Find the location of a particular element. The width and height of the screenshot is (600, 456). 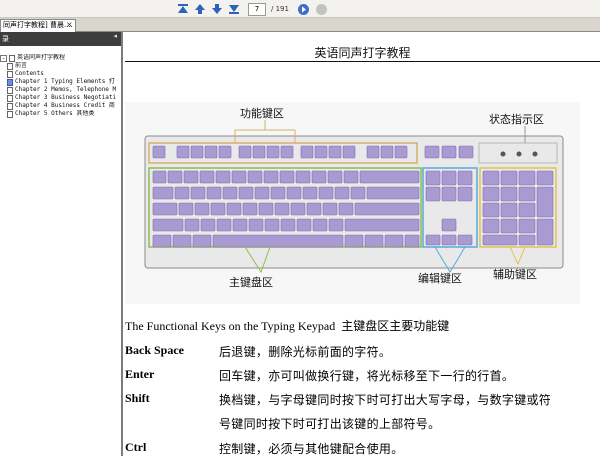

function-keys-callout: 功能键区 is located at coordinates (262, 113).